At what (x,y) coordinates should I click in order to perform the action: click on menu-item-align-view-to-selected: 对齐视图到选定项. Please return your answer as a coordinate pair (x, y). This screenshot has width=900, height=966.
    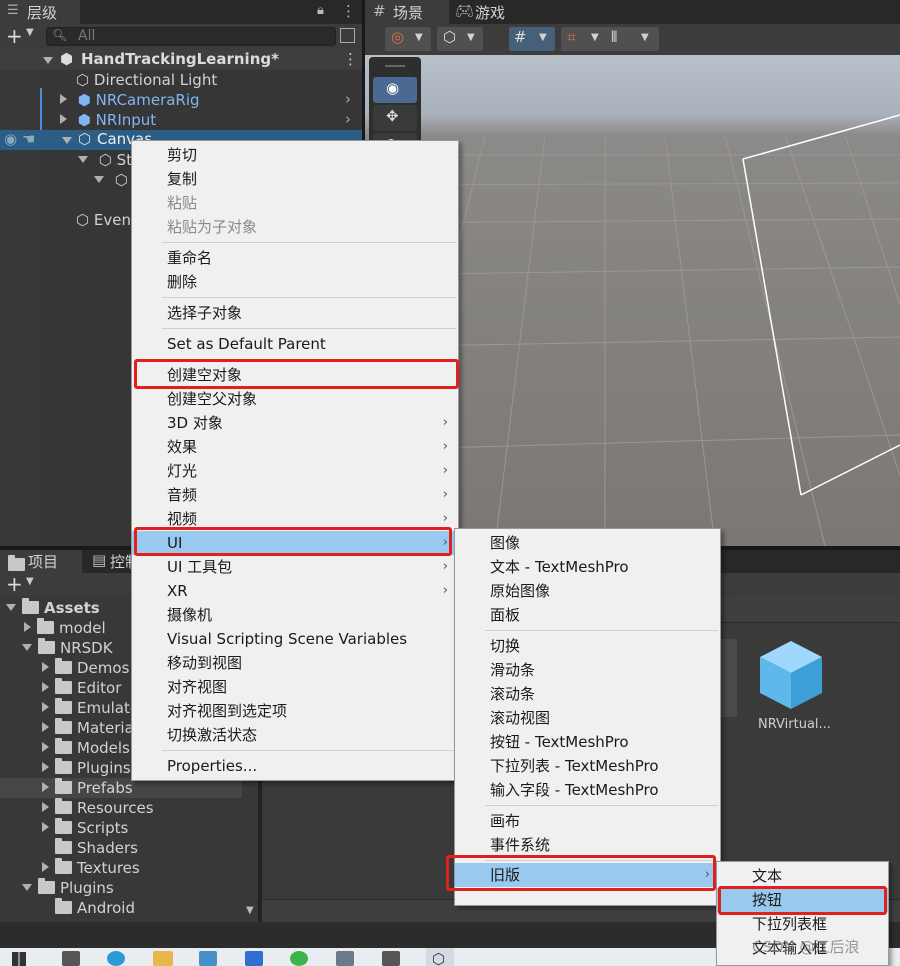
    Looking at the image, I should click on (295, 711).